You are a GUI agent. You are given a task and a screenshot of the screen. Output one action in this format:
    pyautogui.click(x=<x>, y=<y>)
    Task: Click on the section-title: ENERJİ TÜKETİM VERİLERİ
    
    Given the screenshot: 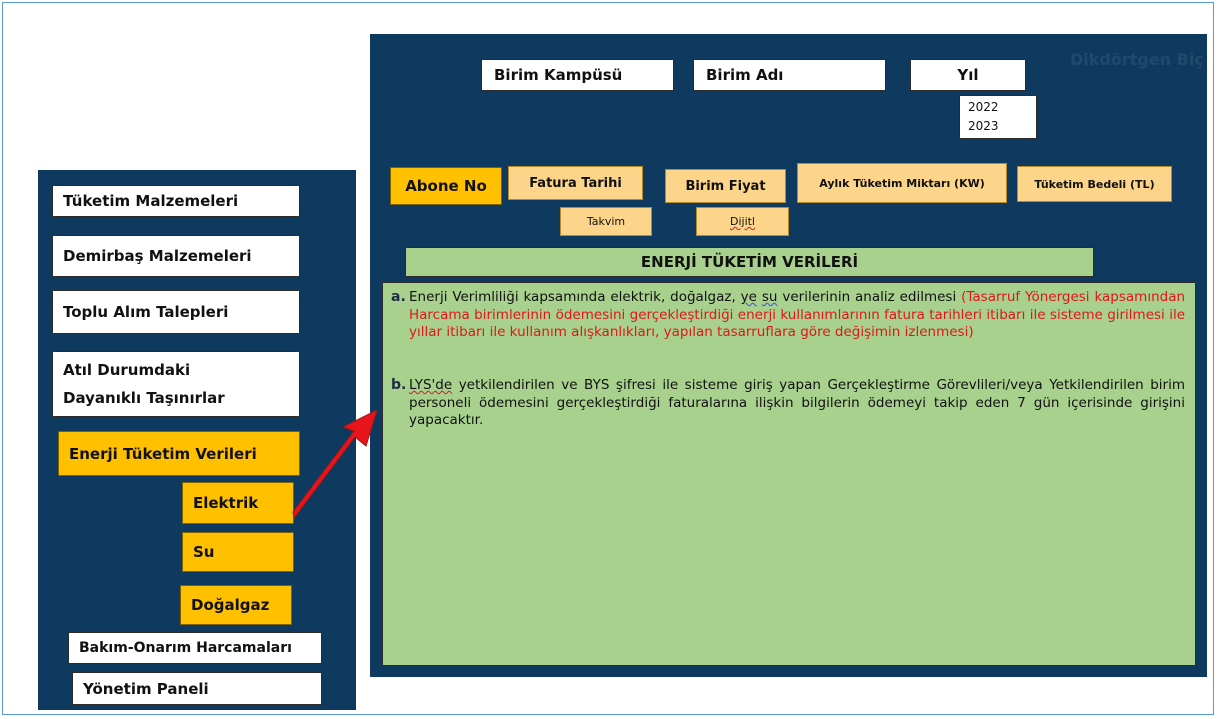 What is the action you would take?
    pyautogui.click(x=749, y=262)
    